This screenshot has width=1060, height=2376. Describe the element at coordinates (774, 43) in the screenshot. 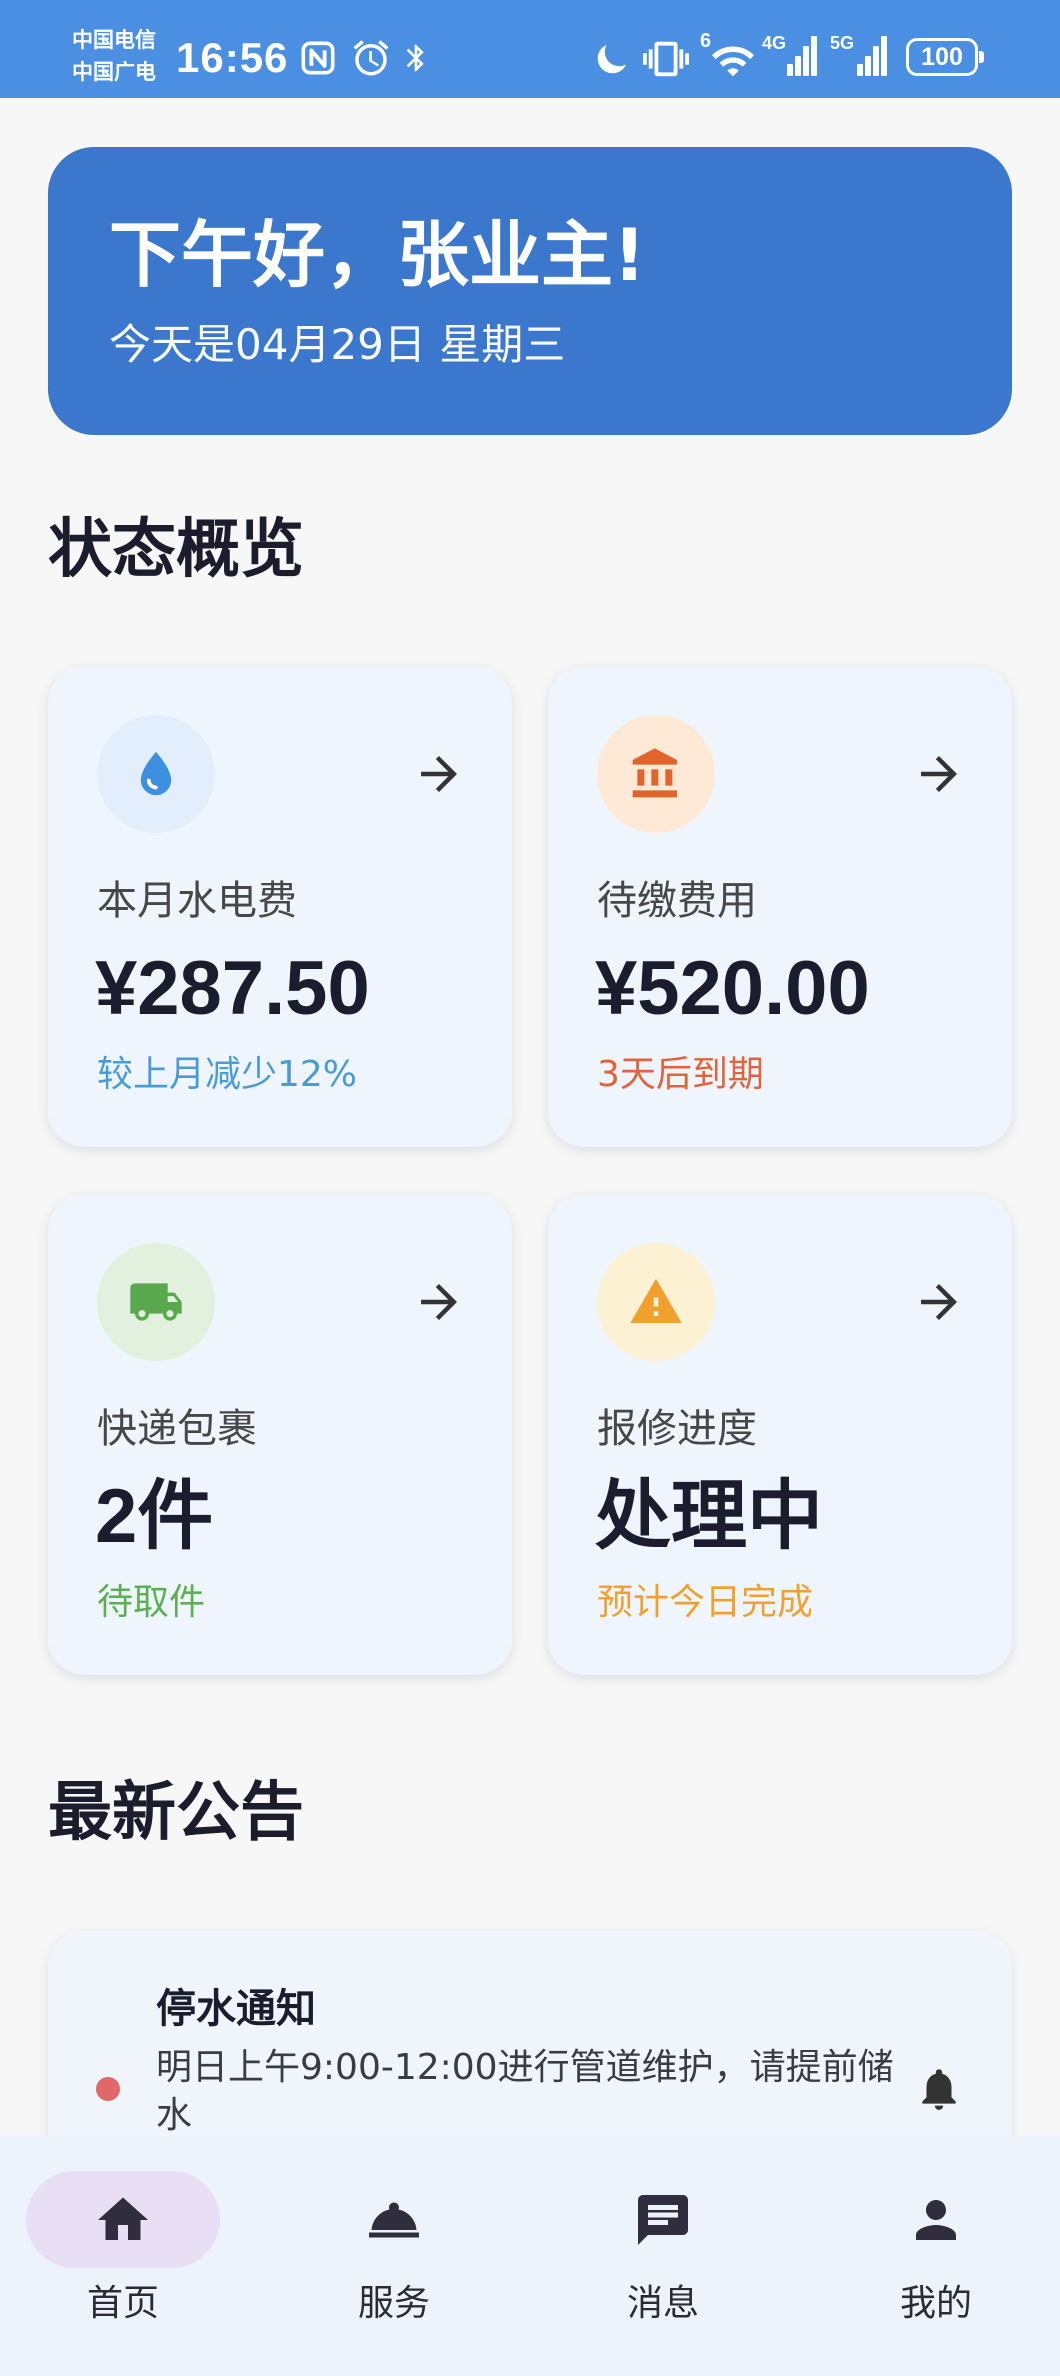

I see `sim1-network-label: 4G` at that location.